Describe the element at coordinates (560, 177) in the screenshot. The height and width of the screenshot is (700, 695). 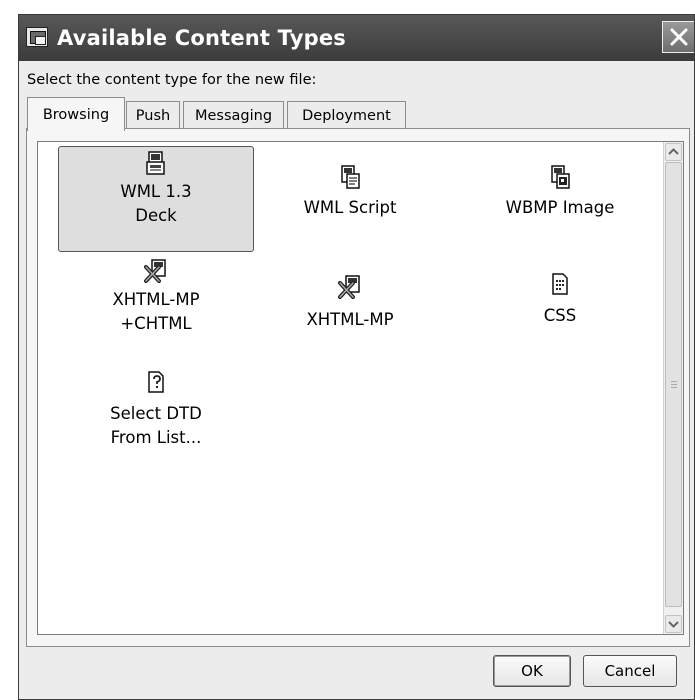
I see `wbmp-image-icon` at that location.